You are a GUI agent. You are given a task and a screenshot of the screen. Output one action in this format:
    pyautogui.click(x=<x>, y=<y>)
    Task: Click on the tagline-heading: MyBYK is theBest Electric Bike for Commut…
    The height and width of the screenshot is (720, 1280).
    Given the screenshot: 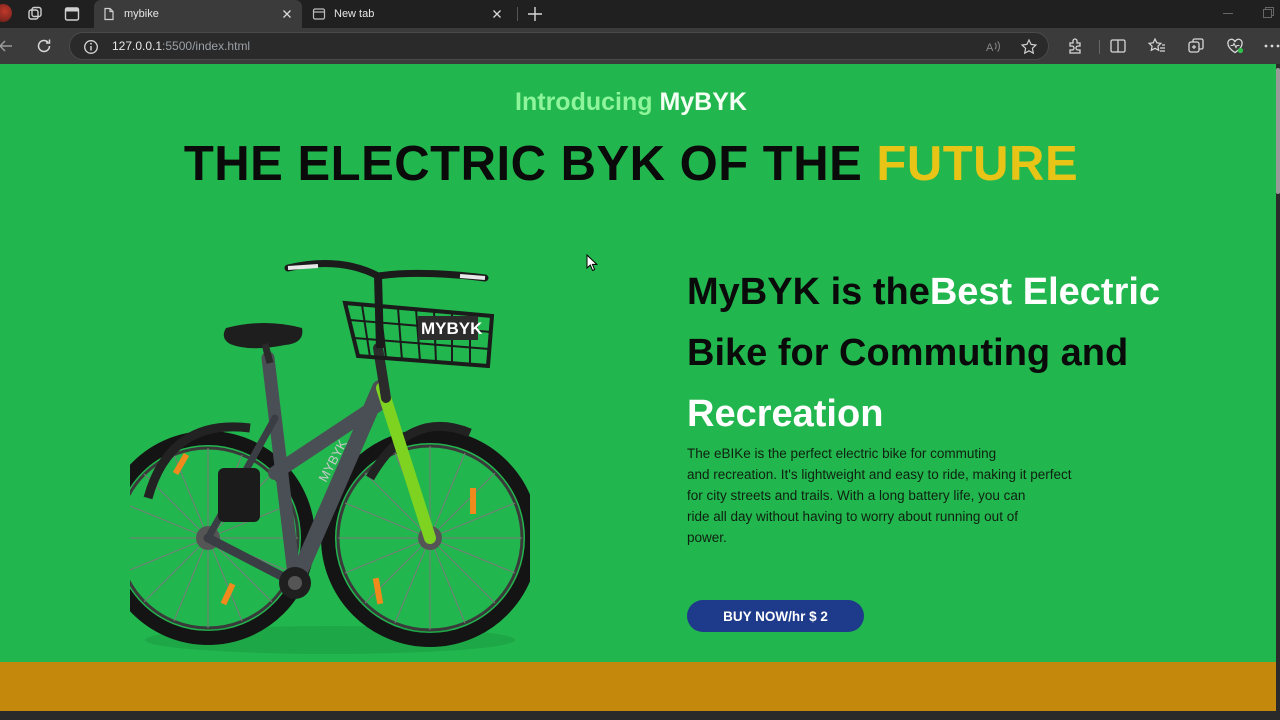 What is the action you would take?
    pyautogui.click(x=924, y=353)
    